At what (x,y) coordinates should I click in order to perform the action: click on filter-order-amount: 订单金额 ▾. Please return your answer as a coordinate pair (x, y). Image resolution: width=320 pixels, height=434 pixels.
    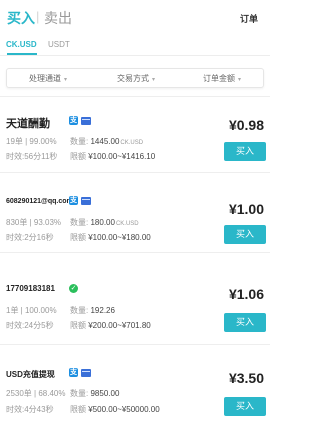
    Looking at the image, I should click on (222, 78).